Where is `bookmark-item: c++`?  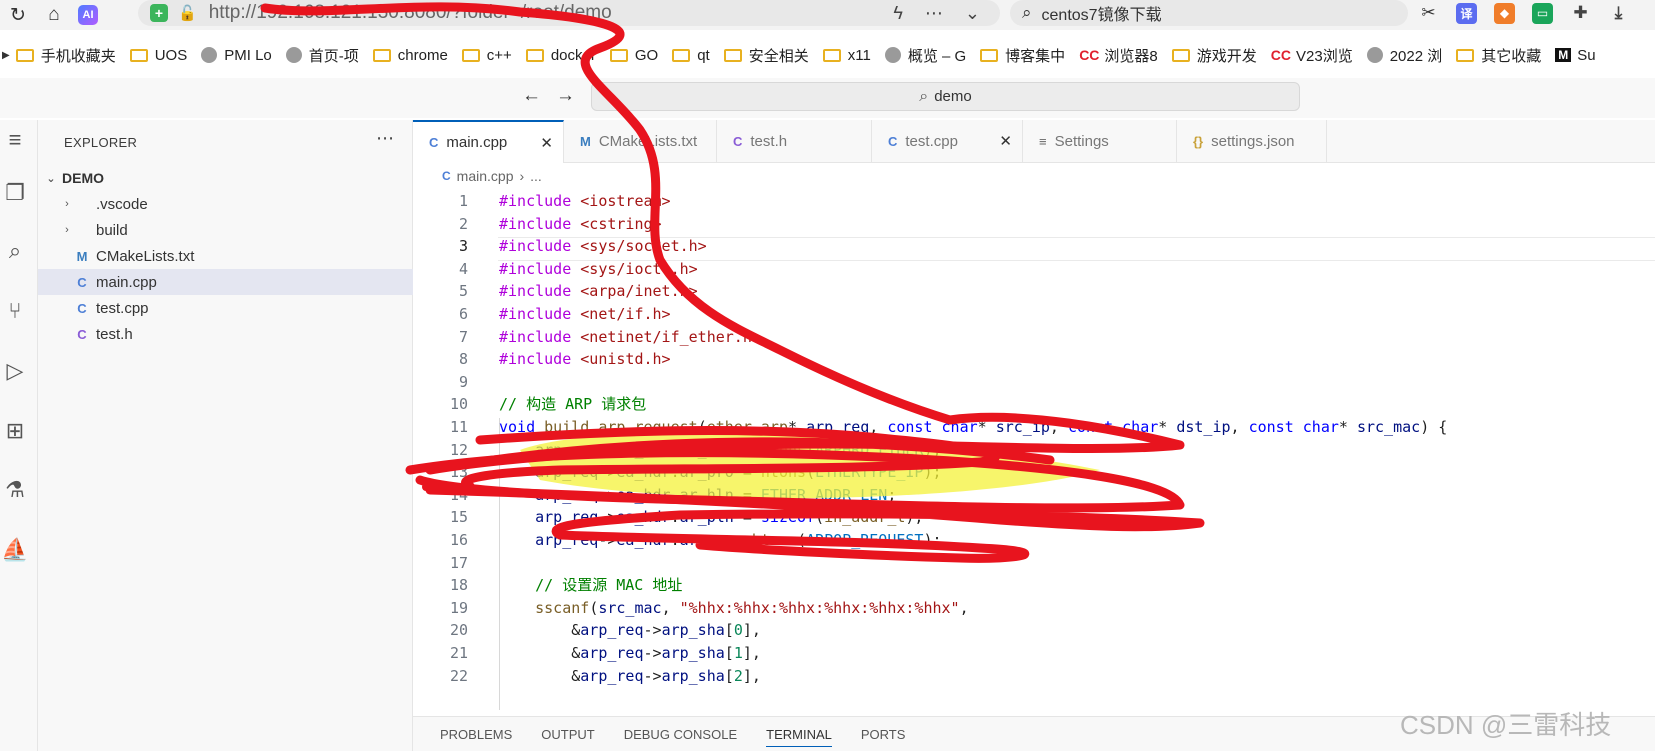 bookmark-item: c++ is located at coordinates (486, 55).